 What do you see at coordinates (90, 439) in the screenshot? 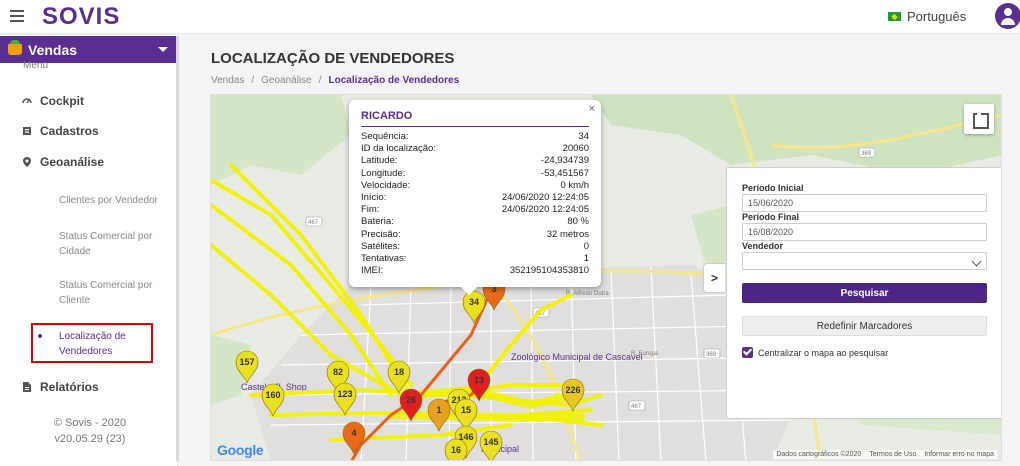
I see `version-text: v20.05.29 (23)` at bounding box center [90, 439].